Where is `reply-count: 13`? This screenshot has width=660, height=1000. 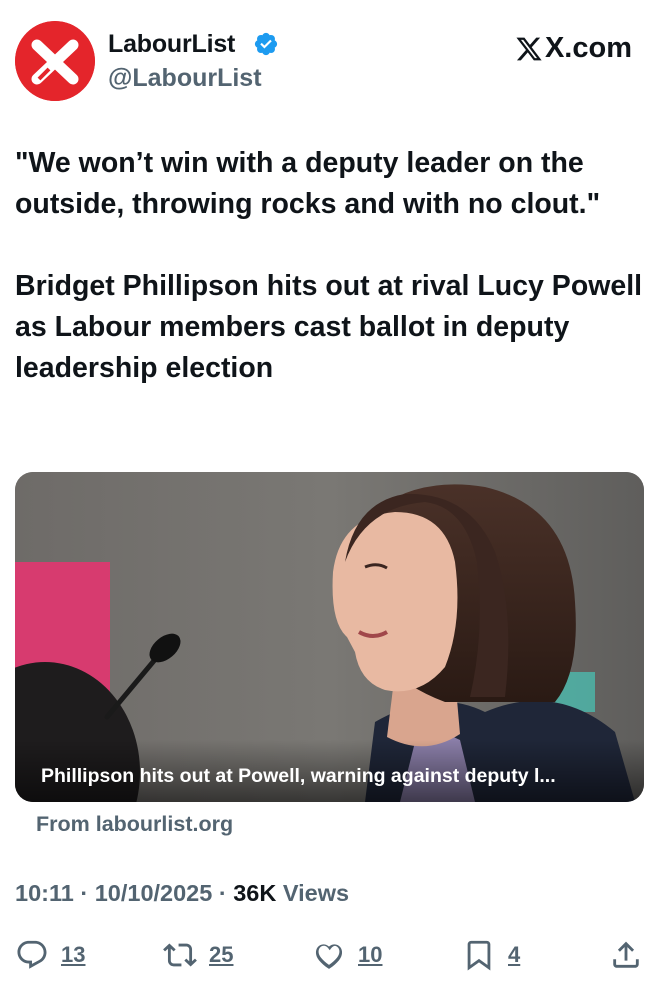
reply-count: 13 is located at coordinates (73, 954).